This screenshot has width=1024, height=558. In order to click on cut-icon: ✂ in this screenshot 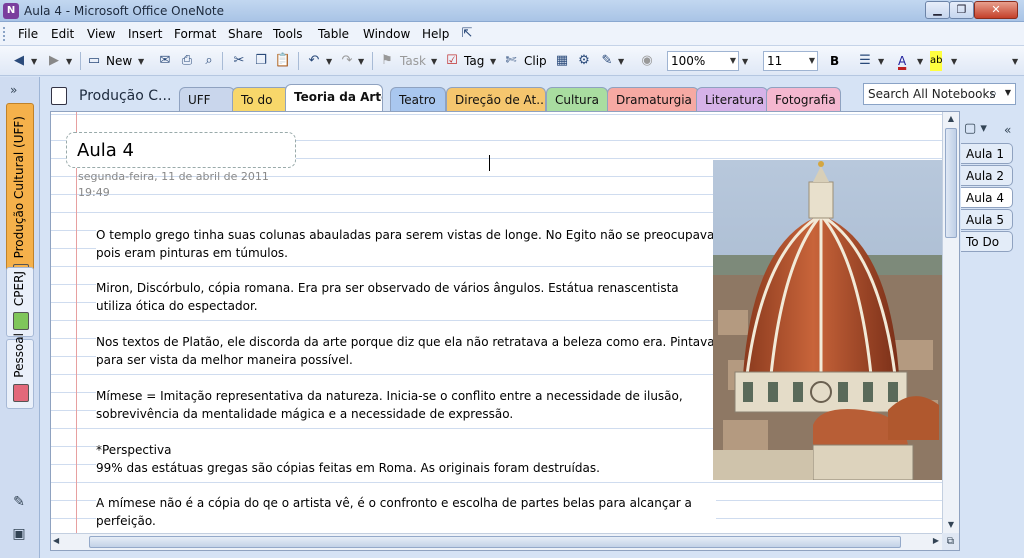, I will do `click(239, 61)`.